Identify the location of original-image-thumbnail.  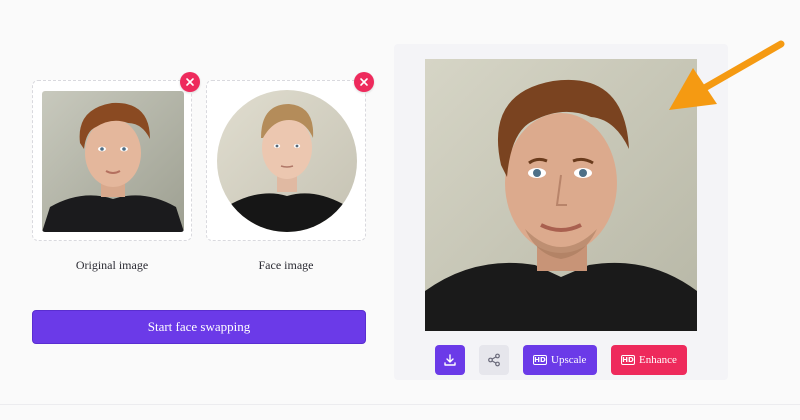
(113, 161).